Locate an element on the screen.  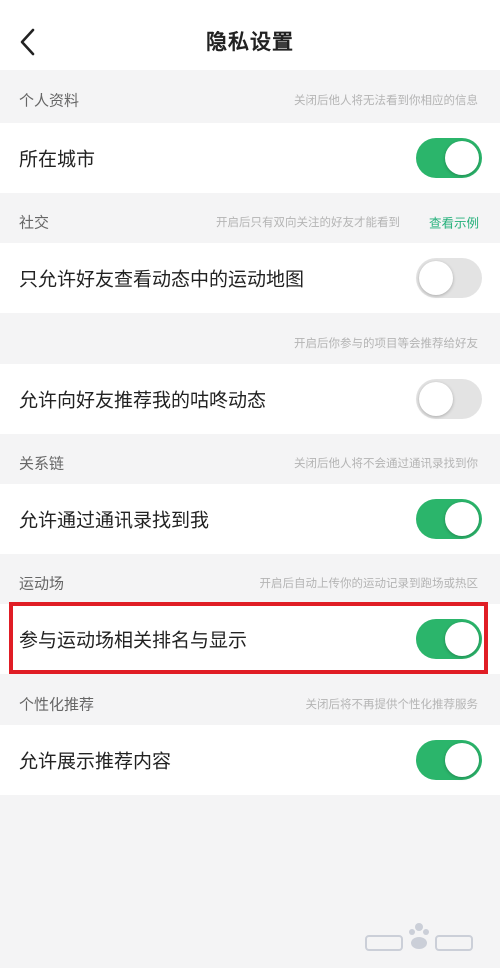
setting-label: 只允许好友查看动态中的运动地图 is located at coordinates (162, 279).